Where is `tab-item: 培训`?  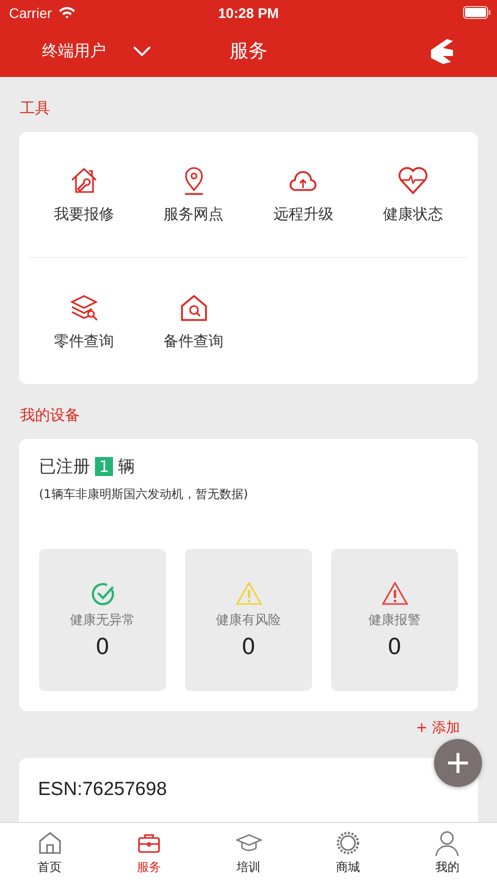
tab-item: 培训 is located at coordinates (248, 853).